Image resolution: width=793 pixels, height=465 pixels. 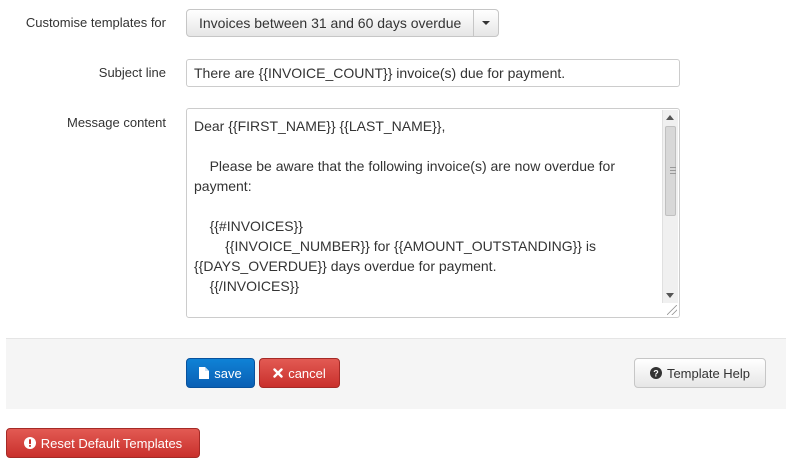 I want to click on scrollbar-thumb, so click(x=670, y=171).